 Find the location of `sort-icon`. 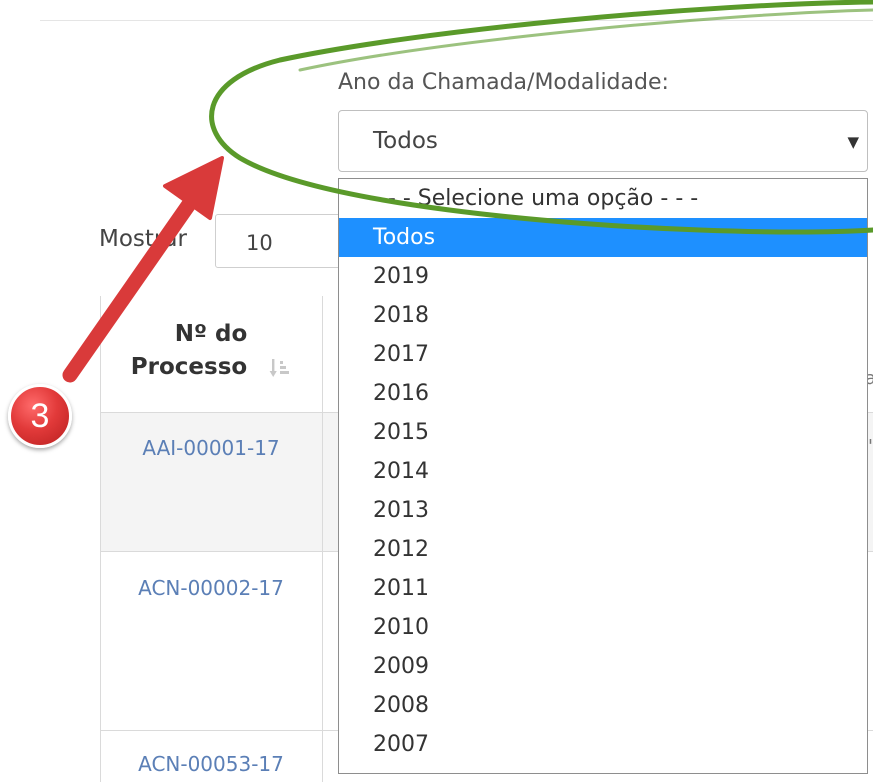

sort-icon is located at coordinates (280, 368).